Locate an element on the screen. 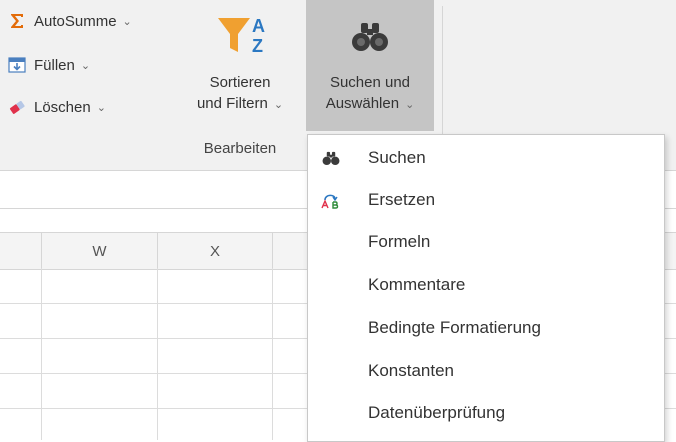 This screenshot has width=676, height=442. menu-item-replace: Ersetzen is located at coordinates (486, 200).